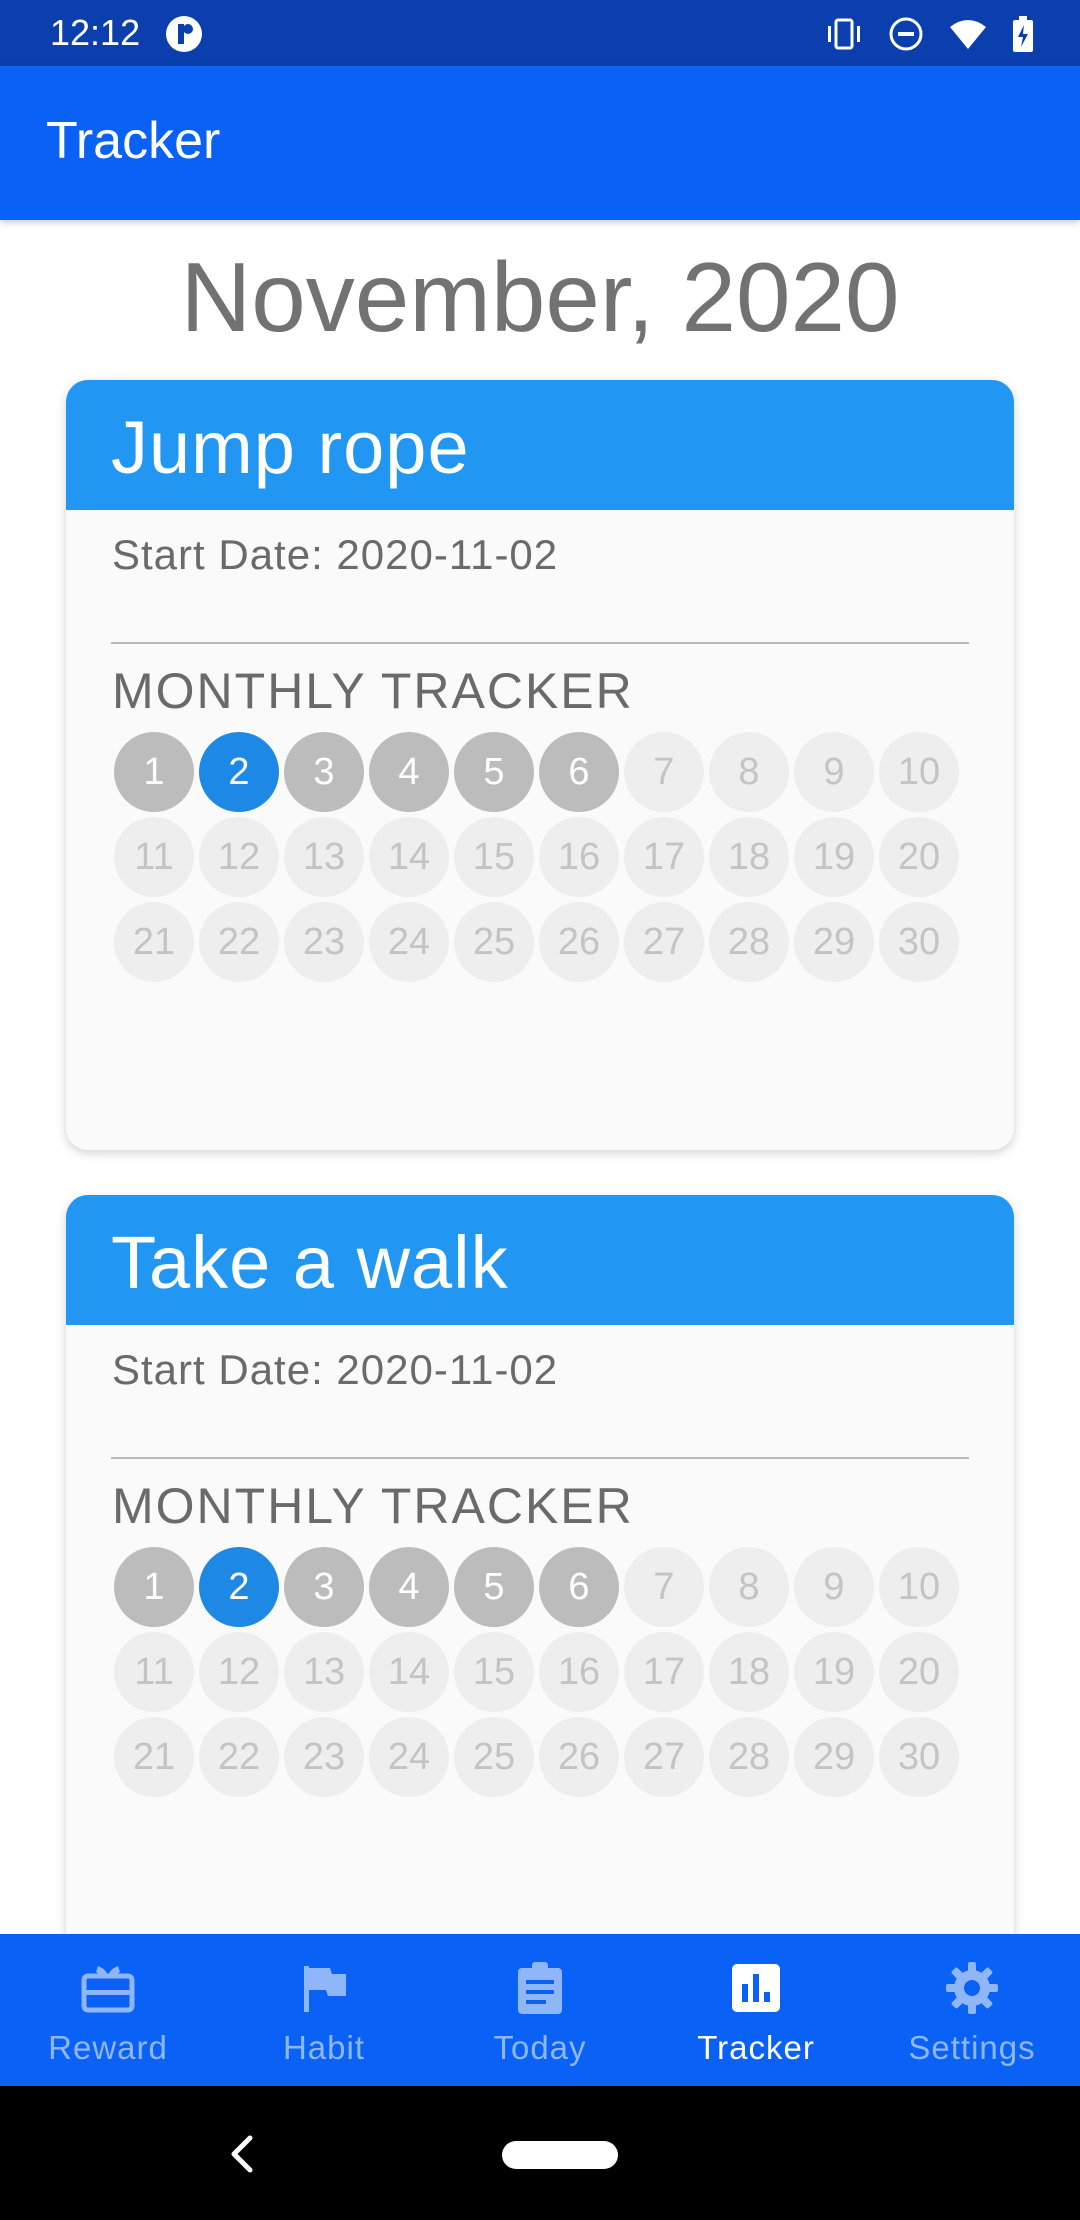  Describe the element at coordinates (540, 297) in the screenshot. I see `month-title: November, 2020` at that location.